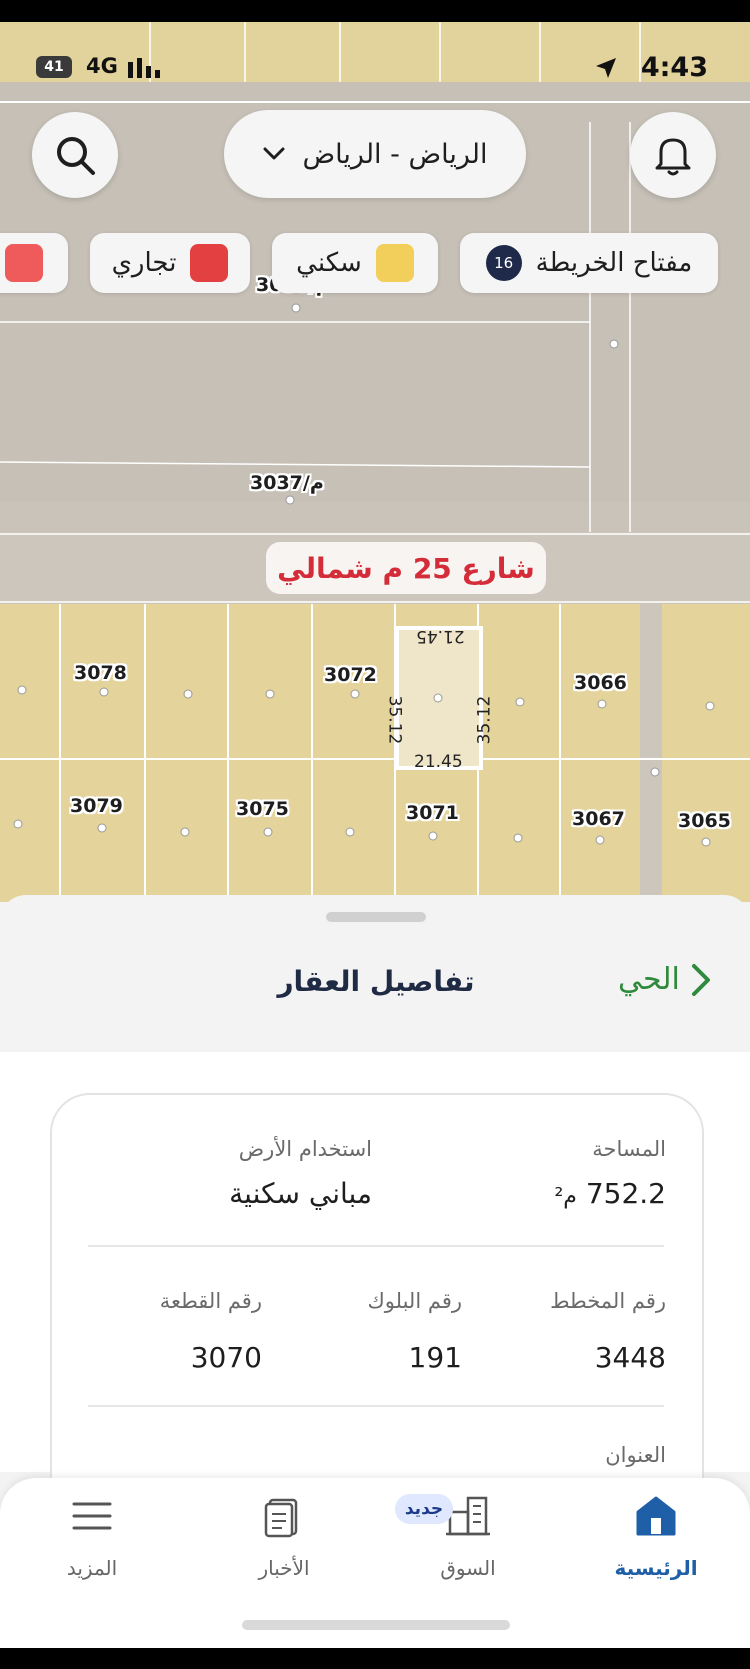  I want to click on dim-right: 35.12, so click(484, 720).